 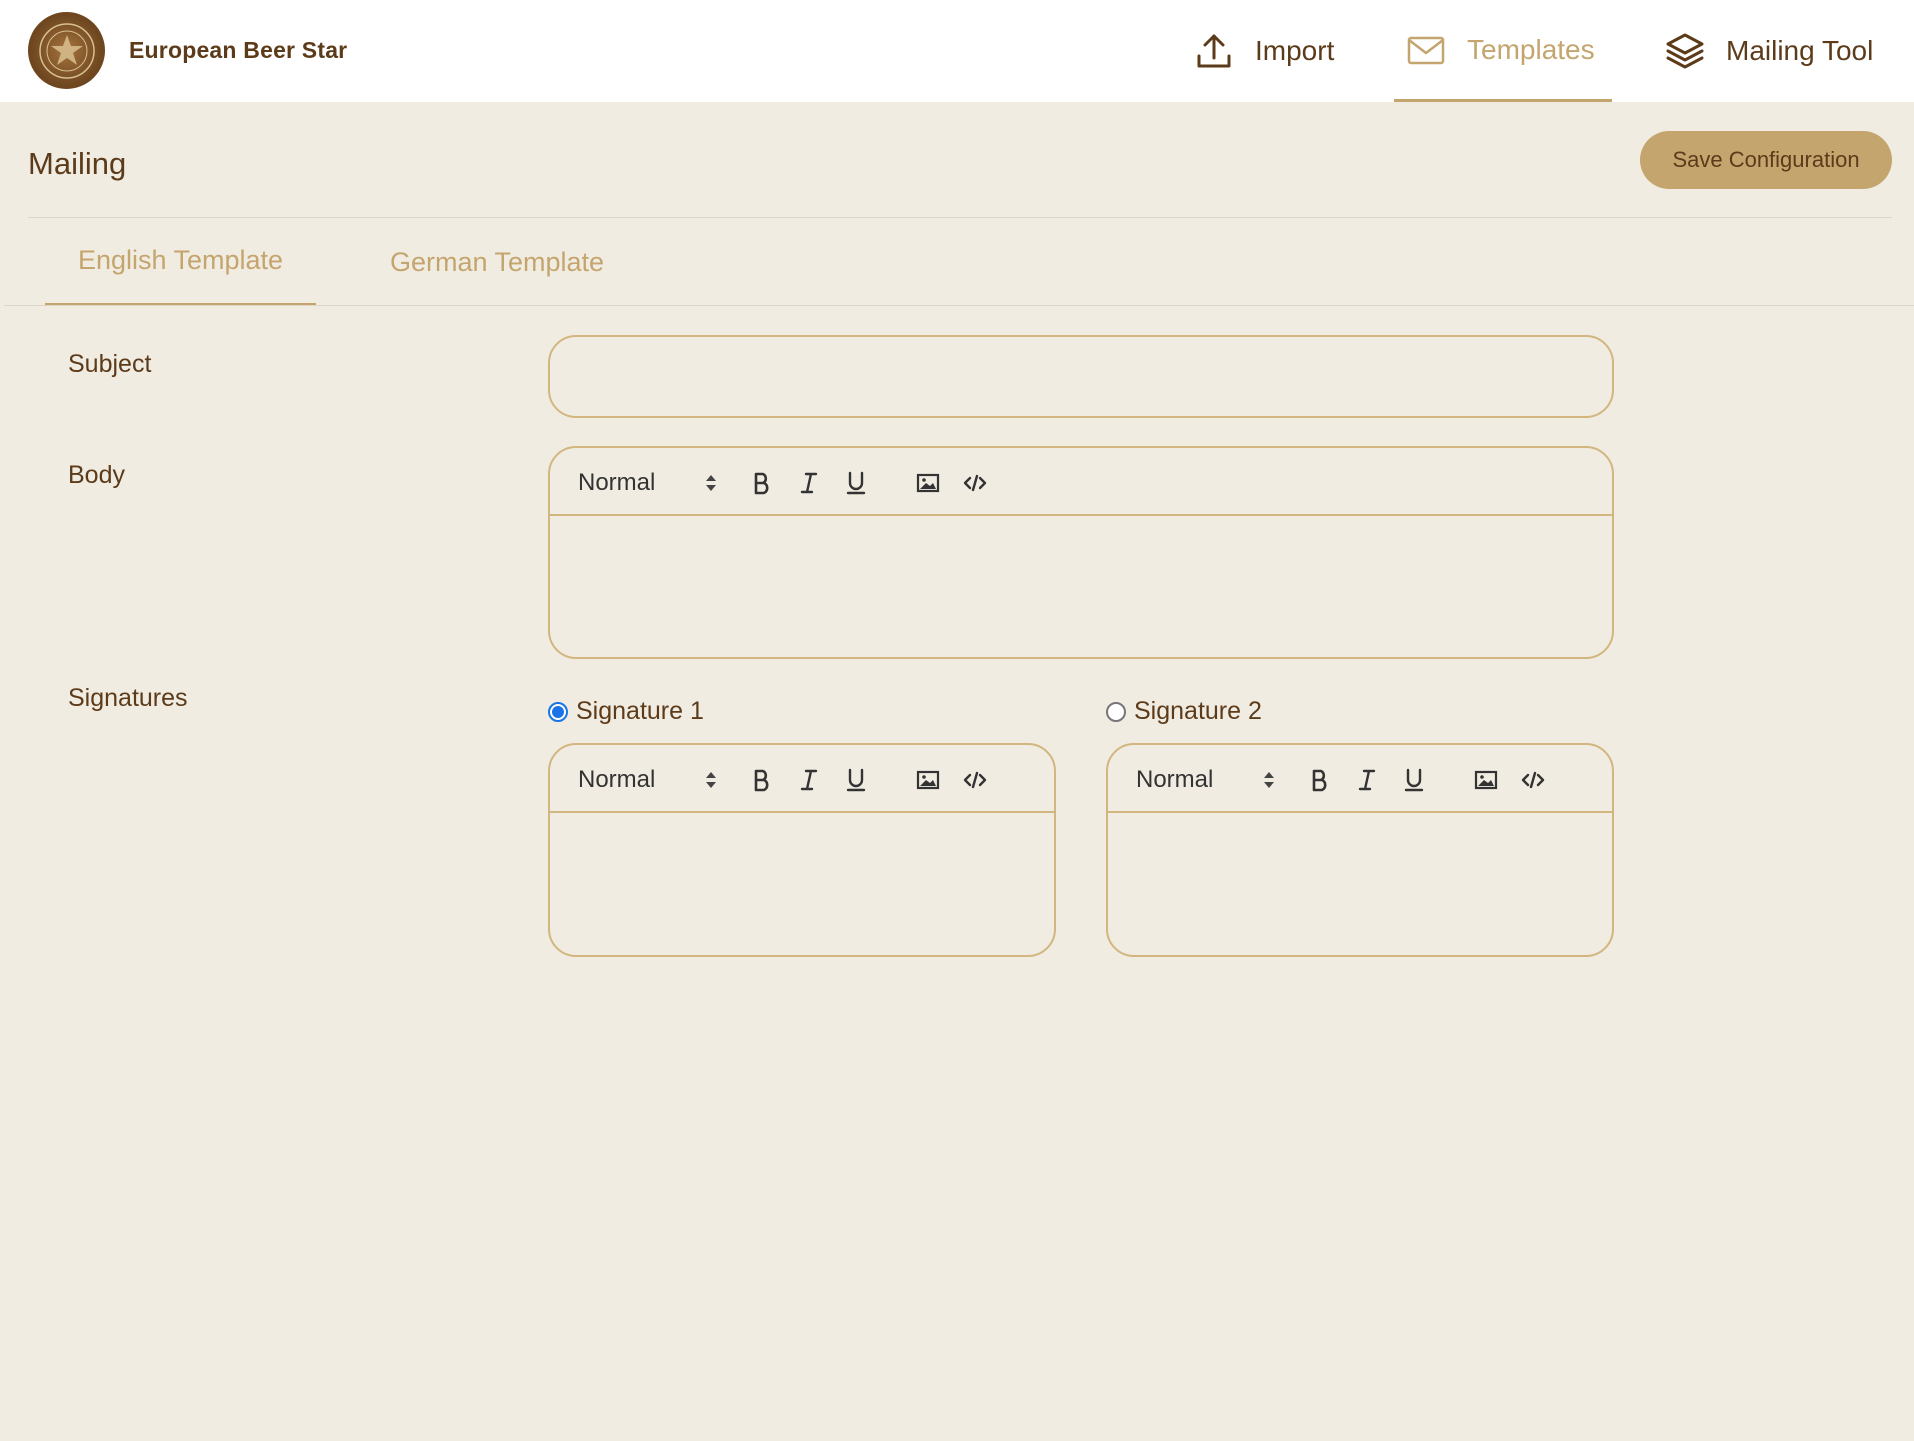 What do you see at coordinates (110, 364) in the screenshot?
I see `subject-label: Subject` at bounding box center [110, 364].